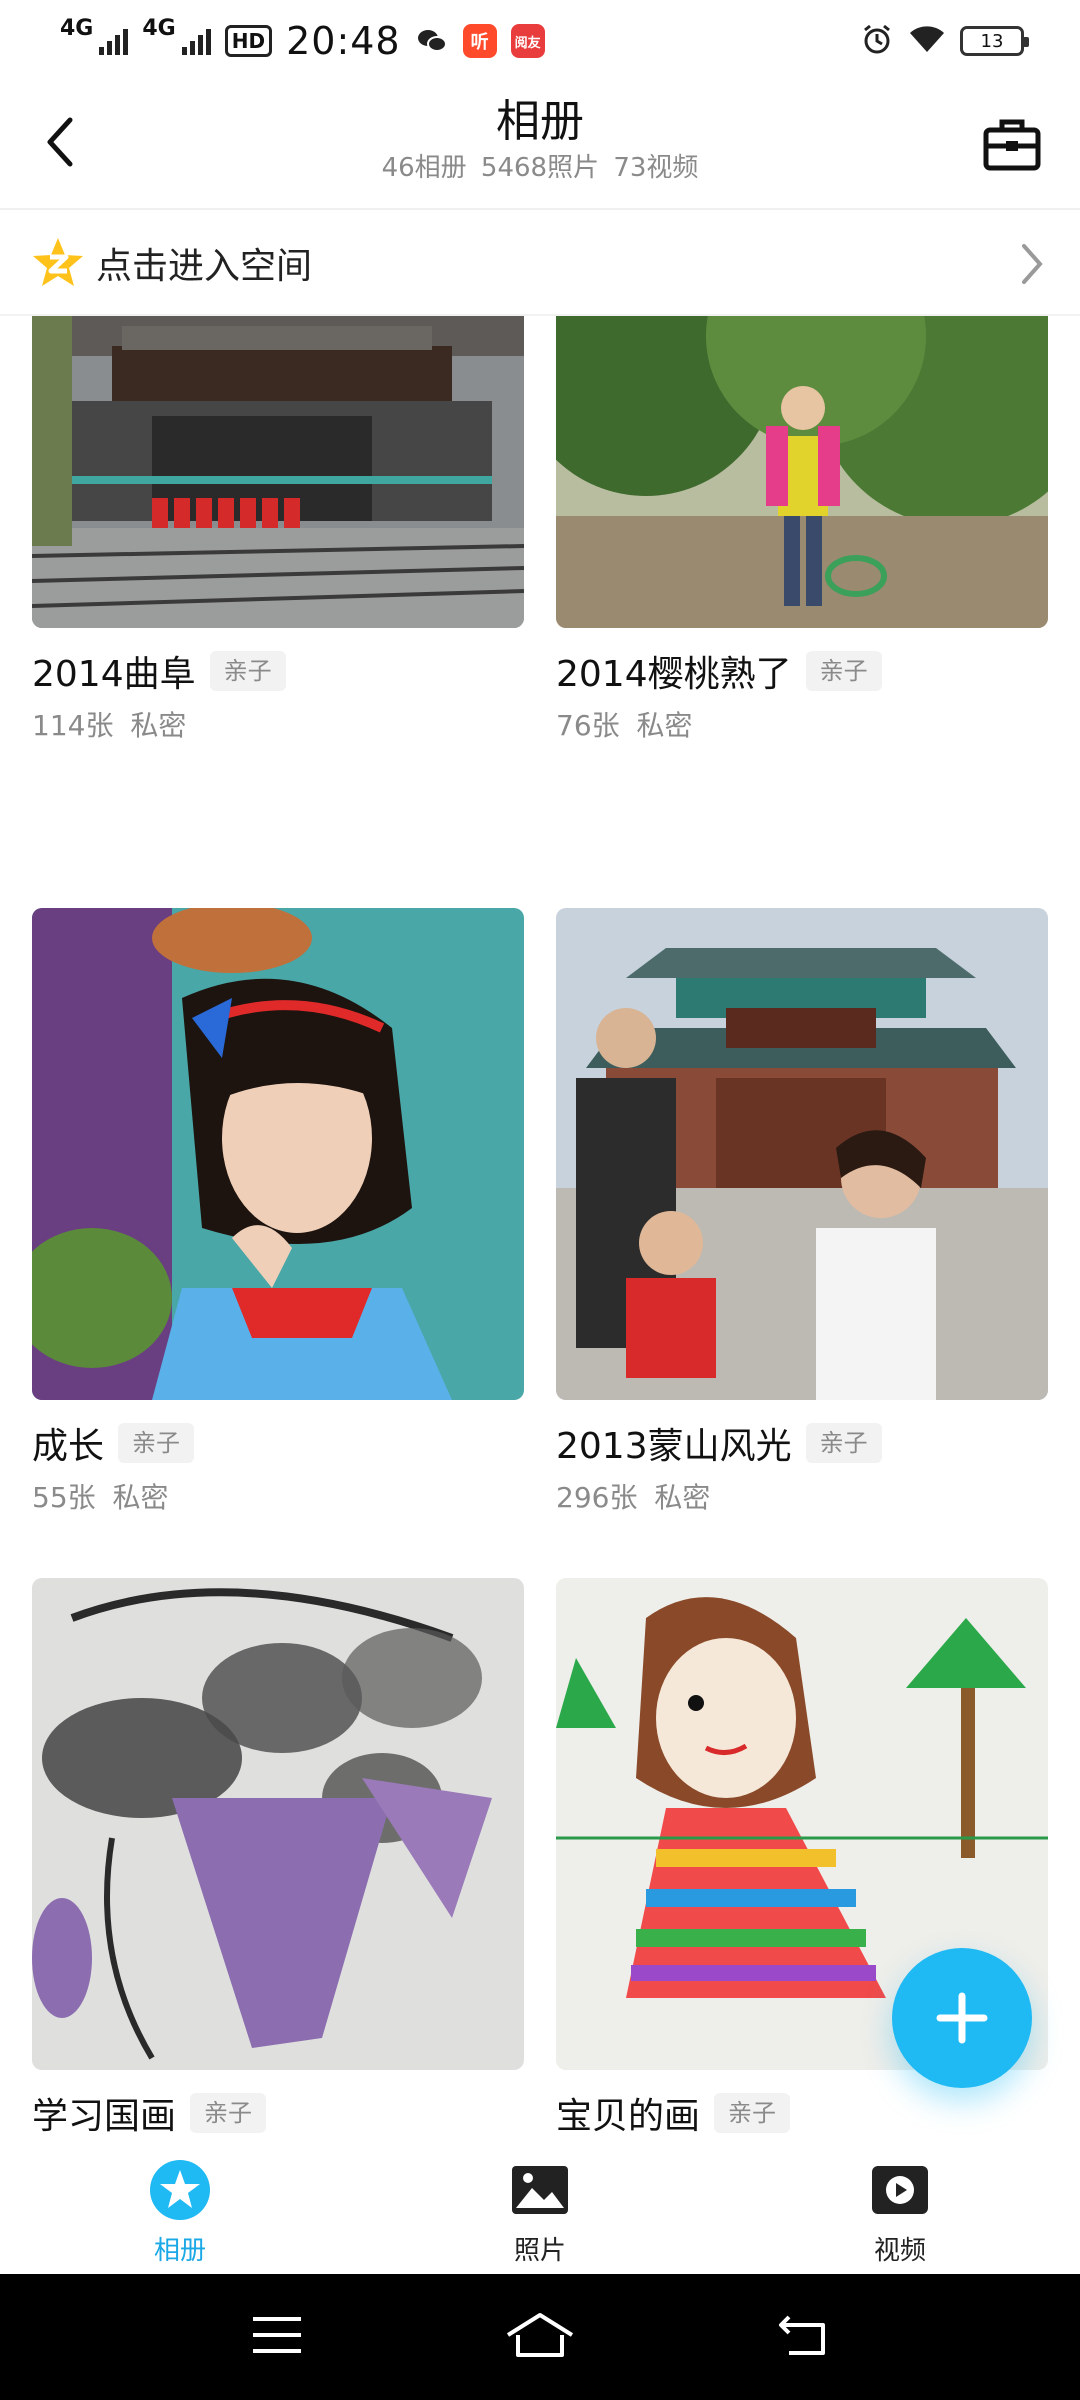 The width and height of the screenshot is (1080, 2400). What do you see at coordinates (278, 1443) in the screenshot?
I see `album-title-row: 成长 亲子` at bounding box center [278, 1443].